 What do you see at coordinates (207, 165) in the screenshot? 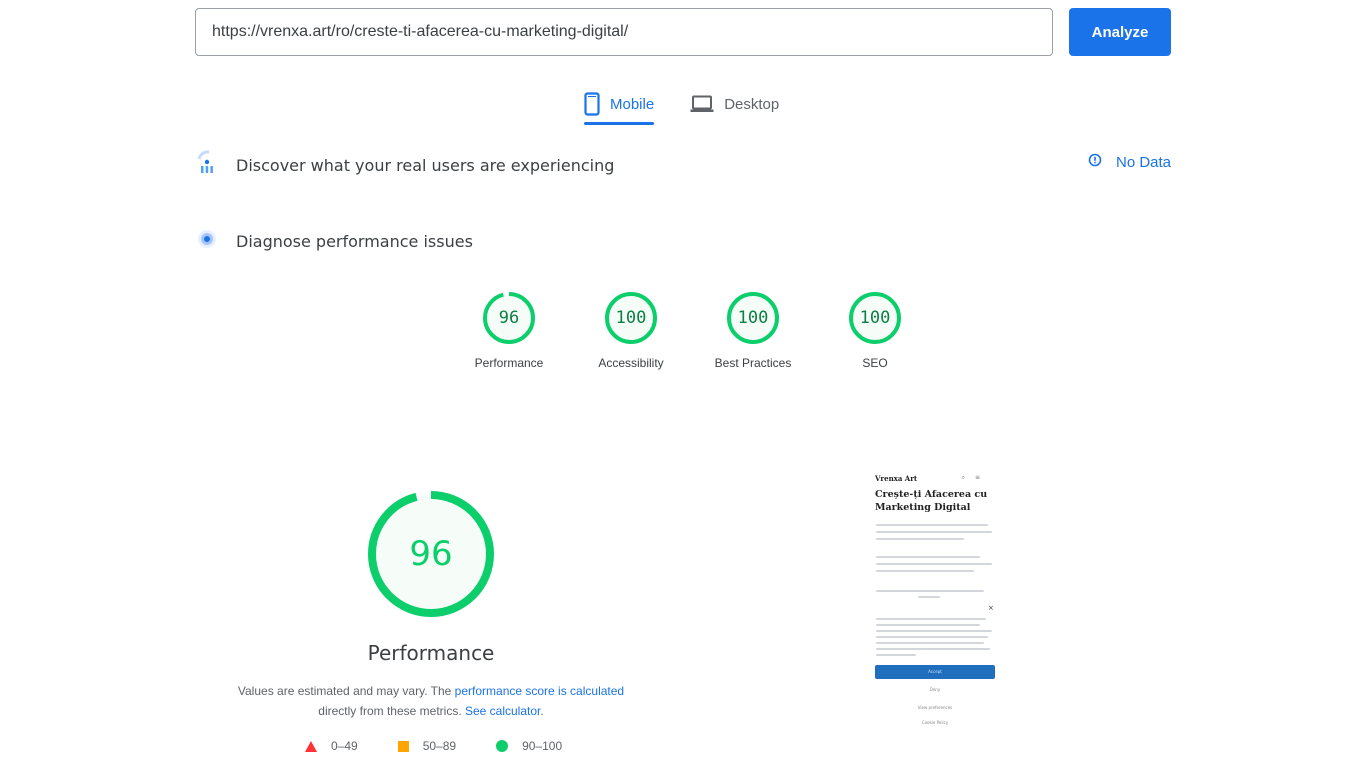
I see `crux-users-icon` at bounding box center [207, 165].